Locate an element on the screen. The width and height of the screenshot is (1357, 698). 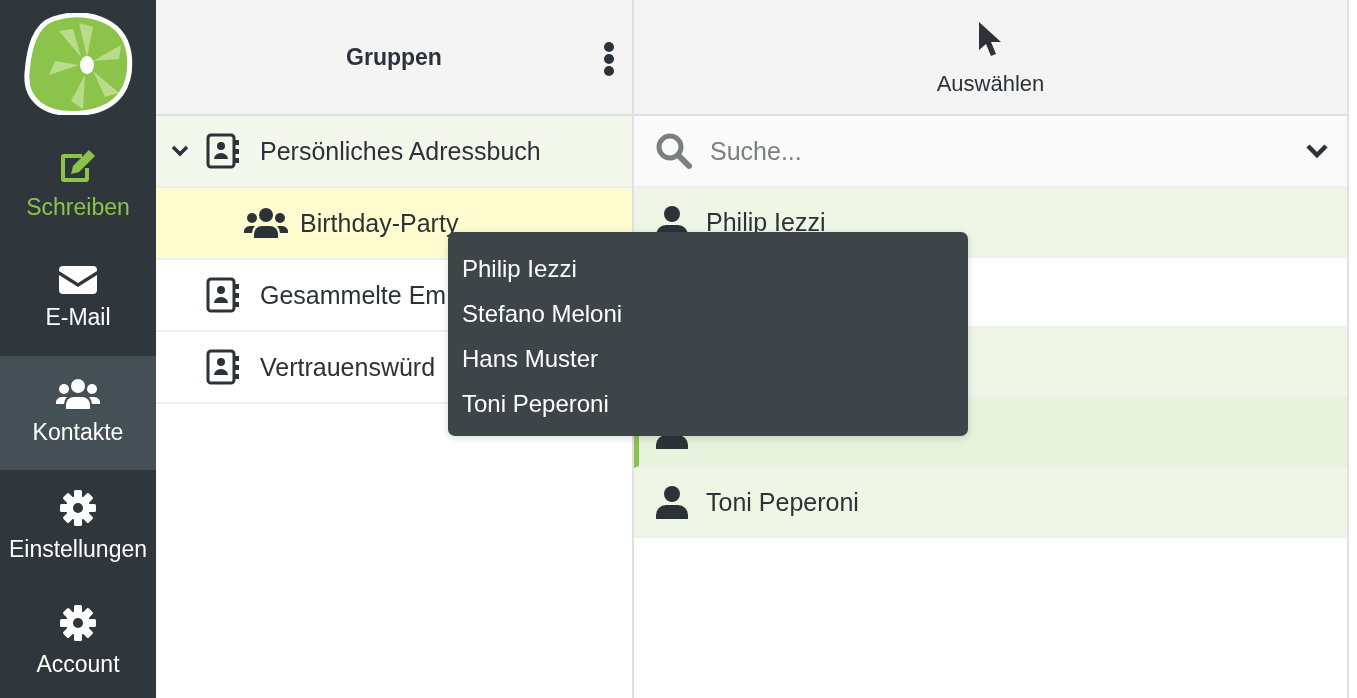
select-button: Auswählen is located at coordinates (990, 59).